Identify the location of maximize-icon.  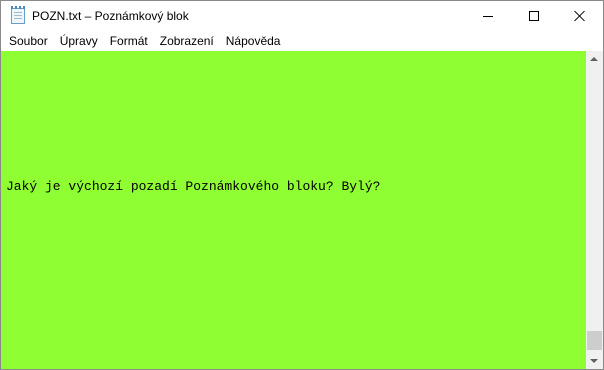
(534, 16).